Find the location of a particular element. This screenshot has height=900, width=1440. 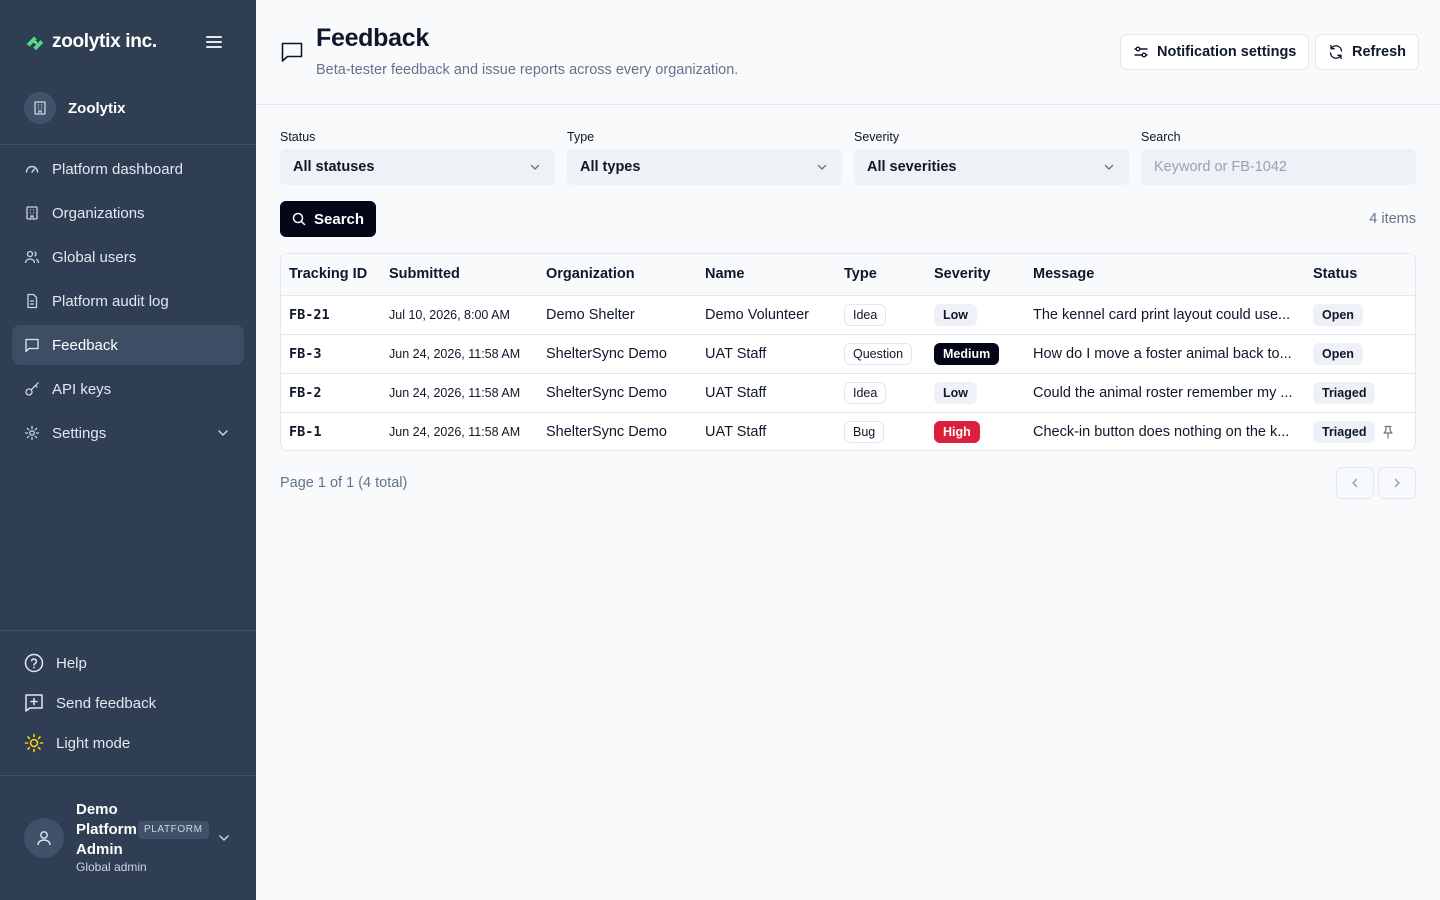

menu-icon is located at coordinates (214, 42).